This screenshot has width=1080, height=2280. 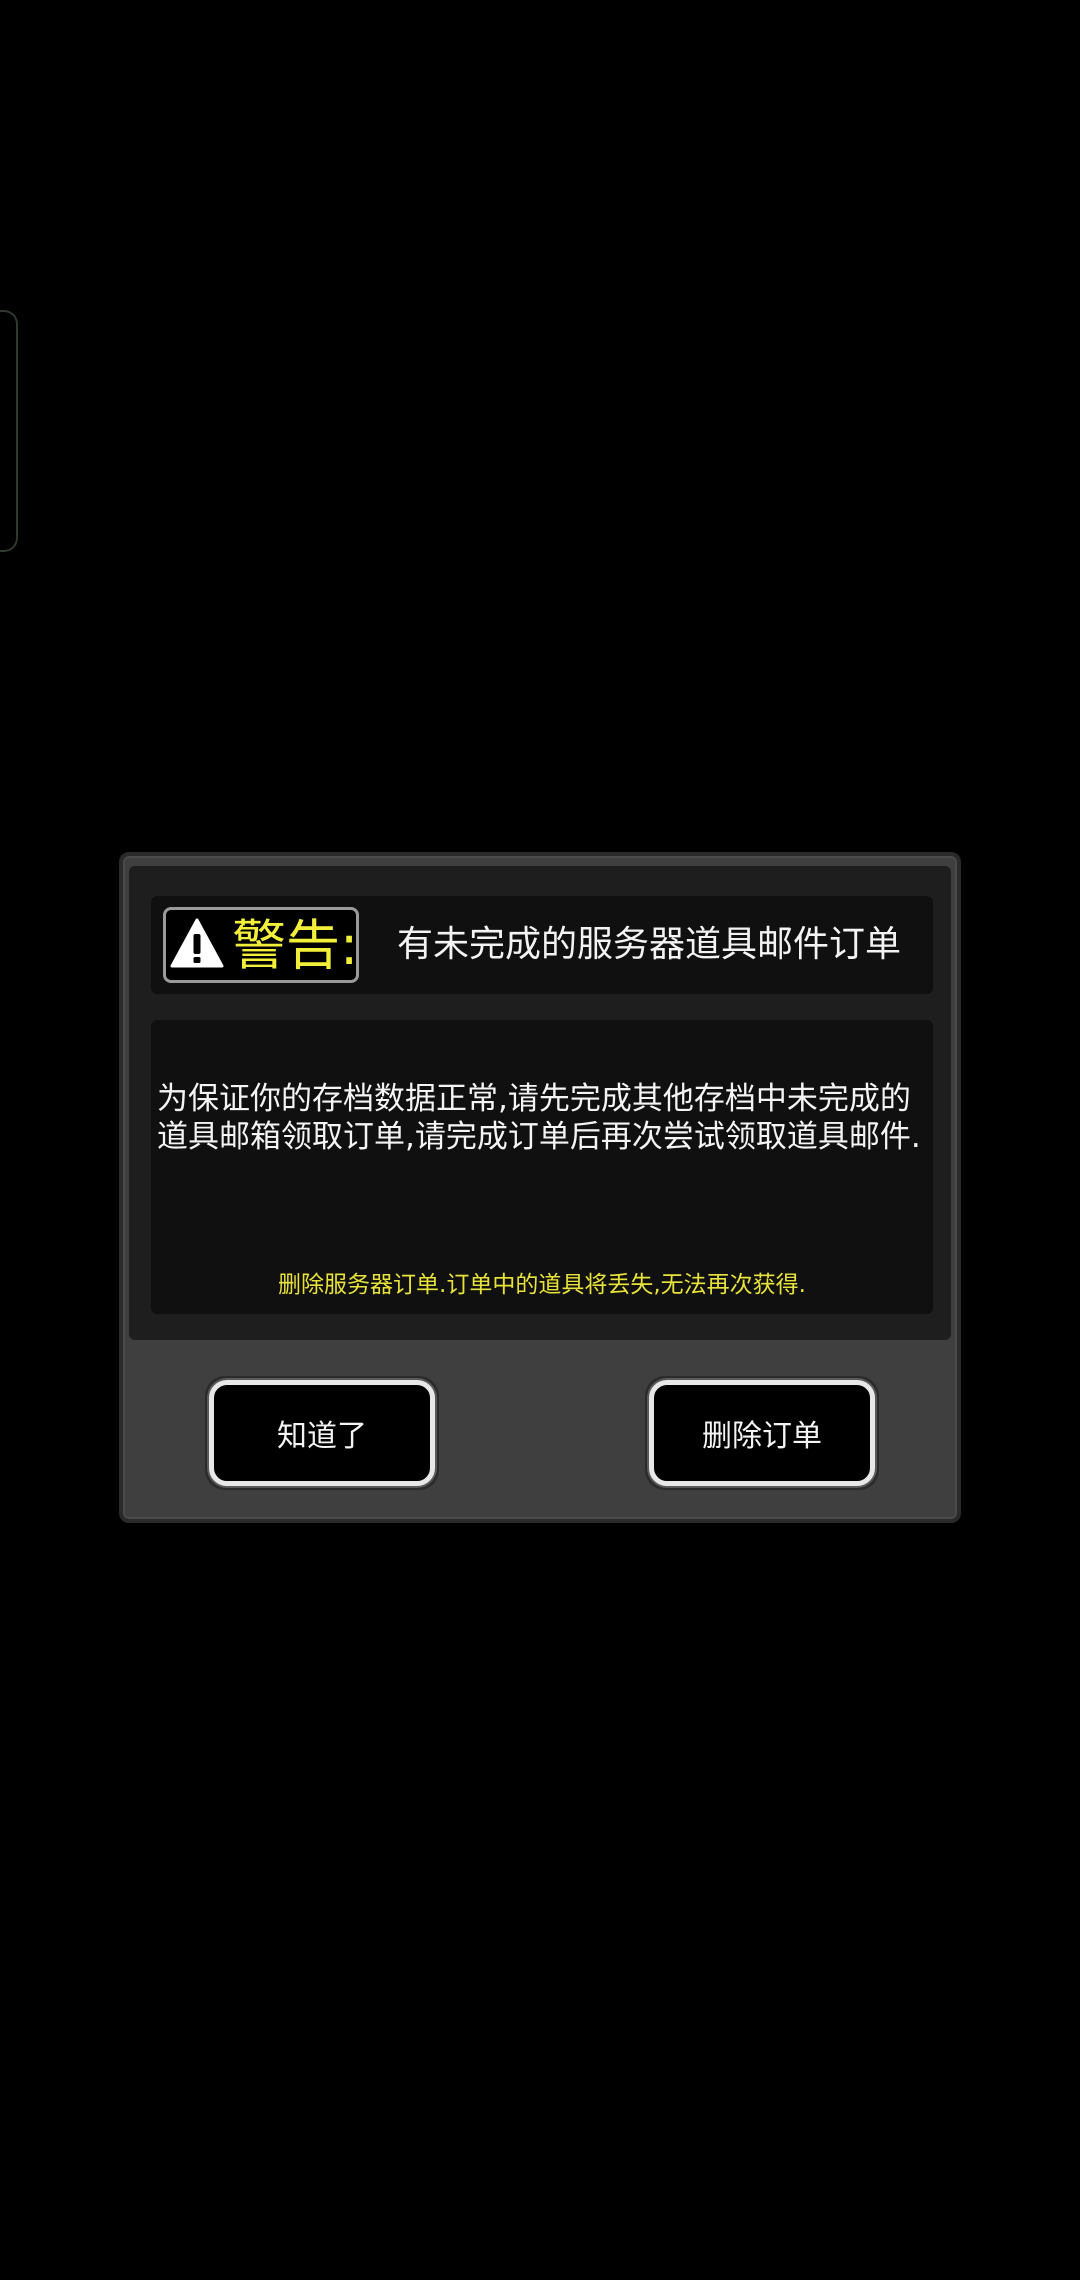 I want to click on acknowledge-button-label: 知道了, so click(x=322, y=1433).